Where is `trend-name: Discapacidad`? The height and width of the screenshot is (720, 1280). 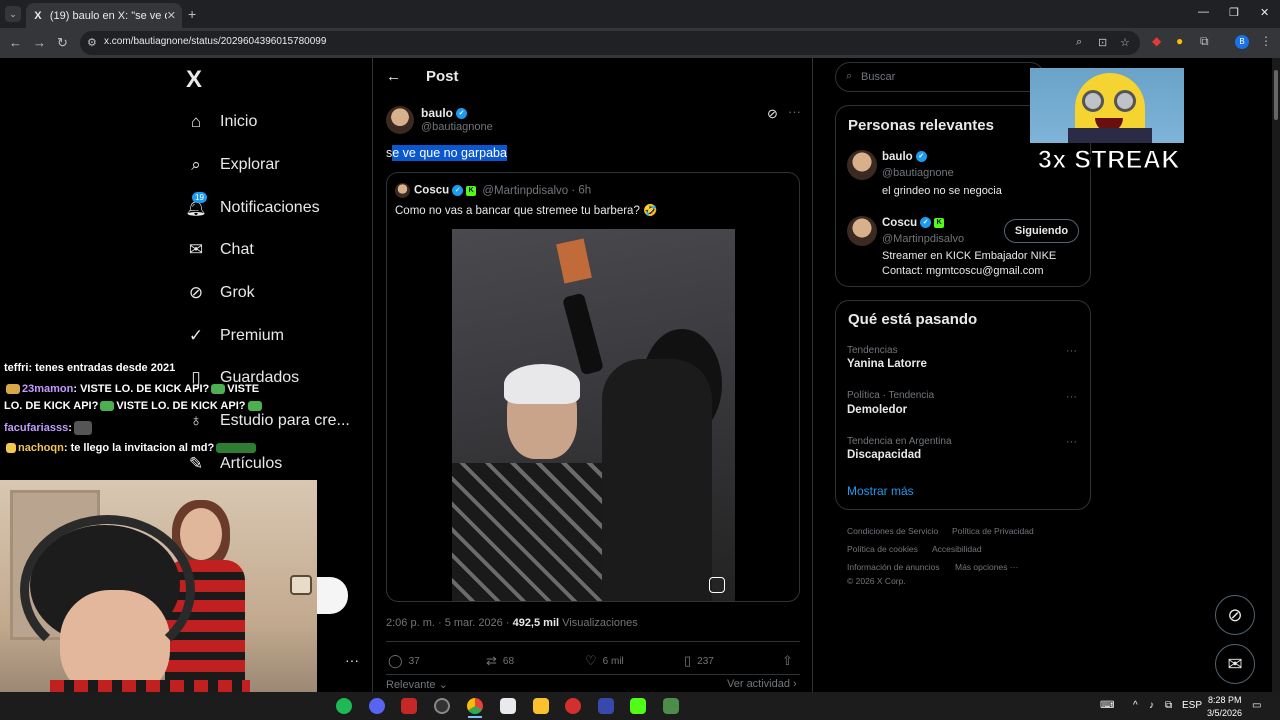
trend-name: Discapacidad is located at coordinates (884, 455).